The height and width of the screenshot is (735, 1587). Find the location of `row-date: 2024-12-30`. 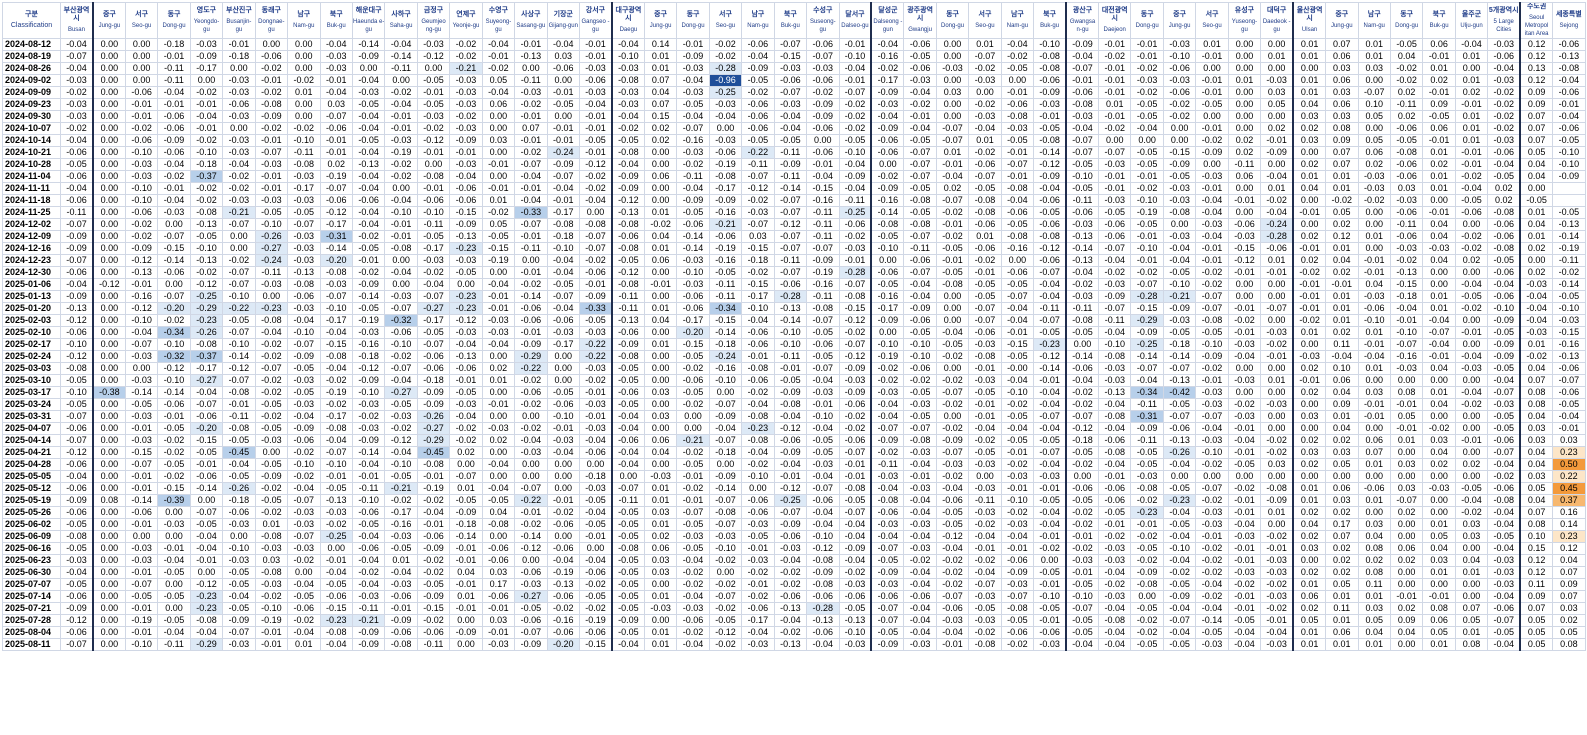

row-date: 2024-12-30 is located at coordinates (31, 272).